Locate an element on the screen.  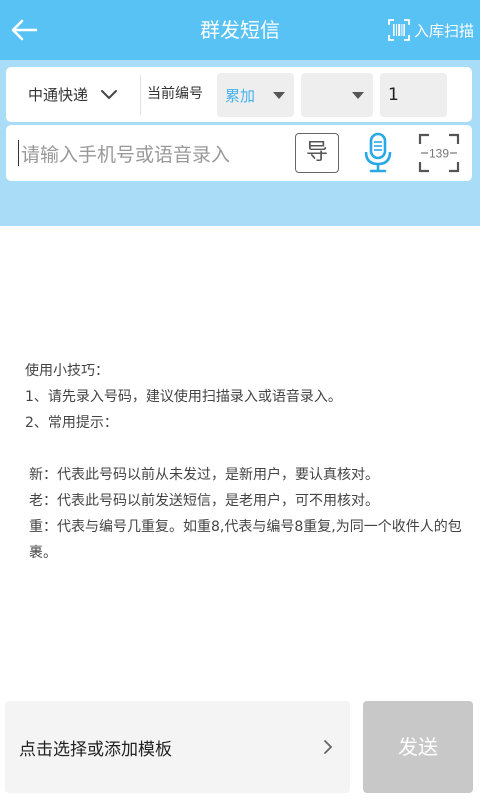
current-number-label: 当前编号 is located at coordinates (175, 94).